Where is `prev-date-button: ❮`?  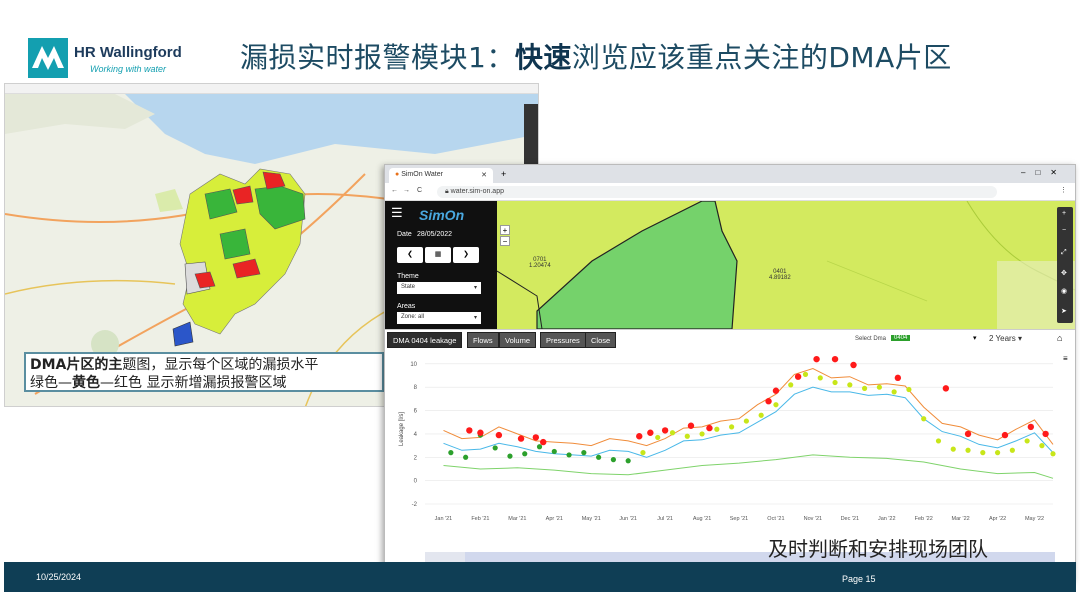 prev-date-button: ❮ is located at coordinates (410, 255).